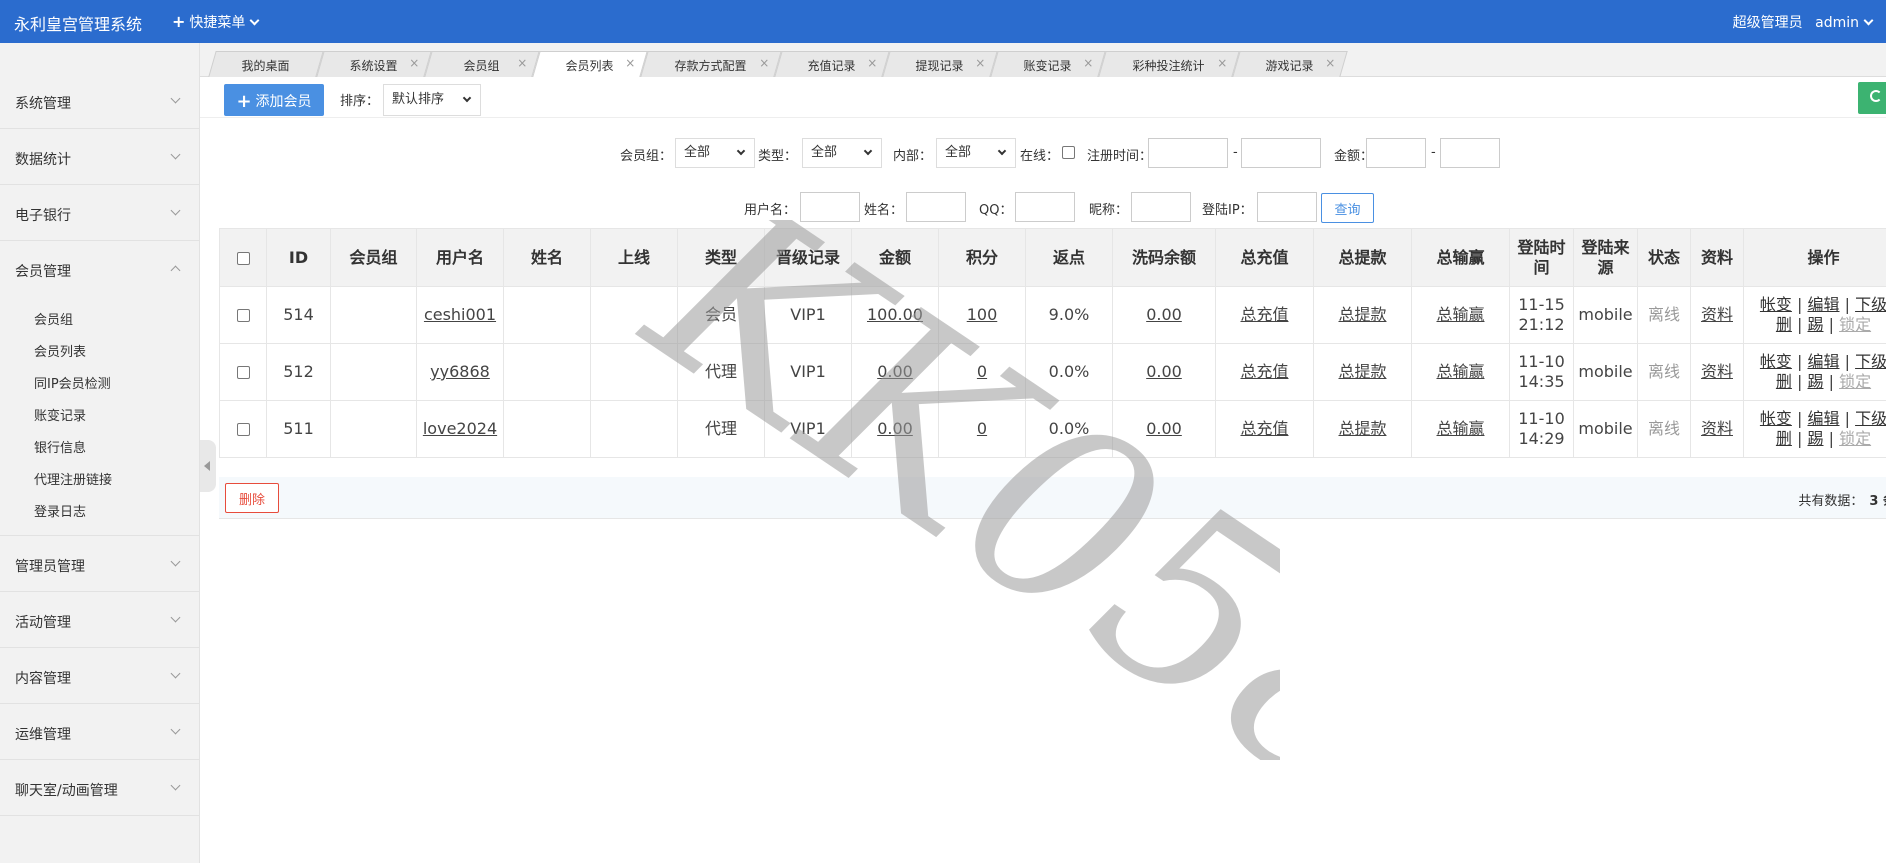 This screenshot has height=863, width=1886. What do you see at coordinates (99, 788) in the screenshot?
I see `sidebar-group-chatroom: 聊天室/动画管理` at bounding box center [99, 788].